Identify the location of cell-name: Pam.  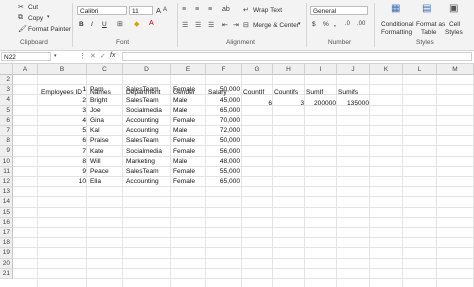
(97, 90).